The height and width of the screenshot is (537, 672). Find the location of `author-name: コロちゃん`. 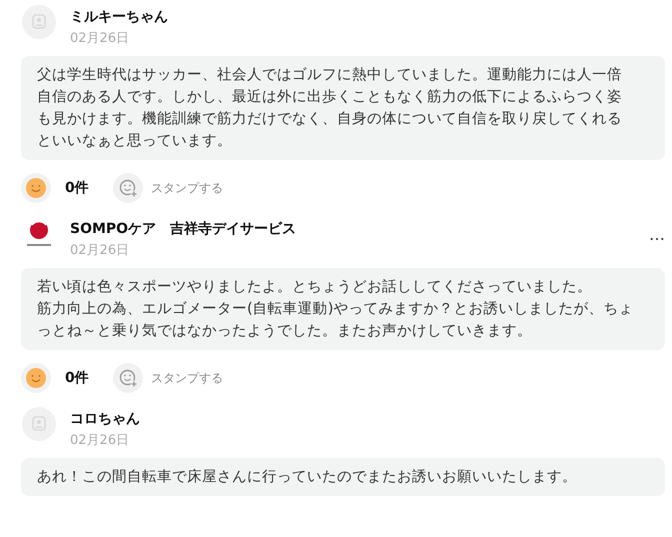

author-name: コロちゃん is located at coordinates (105, 419).